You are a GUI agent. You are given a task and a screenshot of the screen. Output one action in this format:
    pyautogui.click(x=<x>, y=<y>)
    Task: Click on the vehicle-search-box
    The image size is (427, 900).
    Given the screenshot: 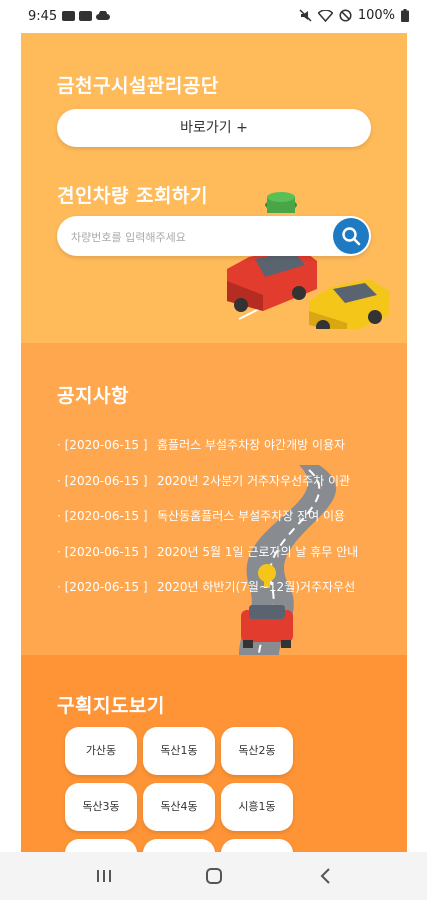 What is the action you would take?
    pyautogui.click(x=214, y=236)
    